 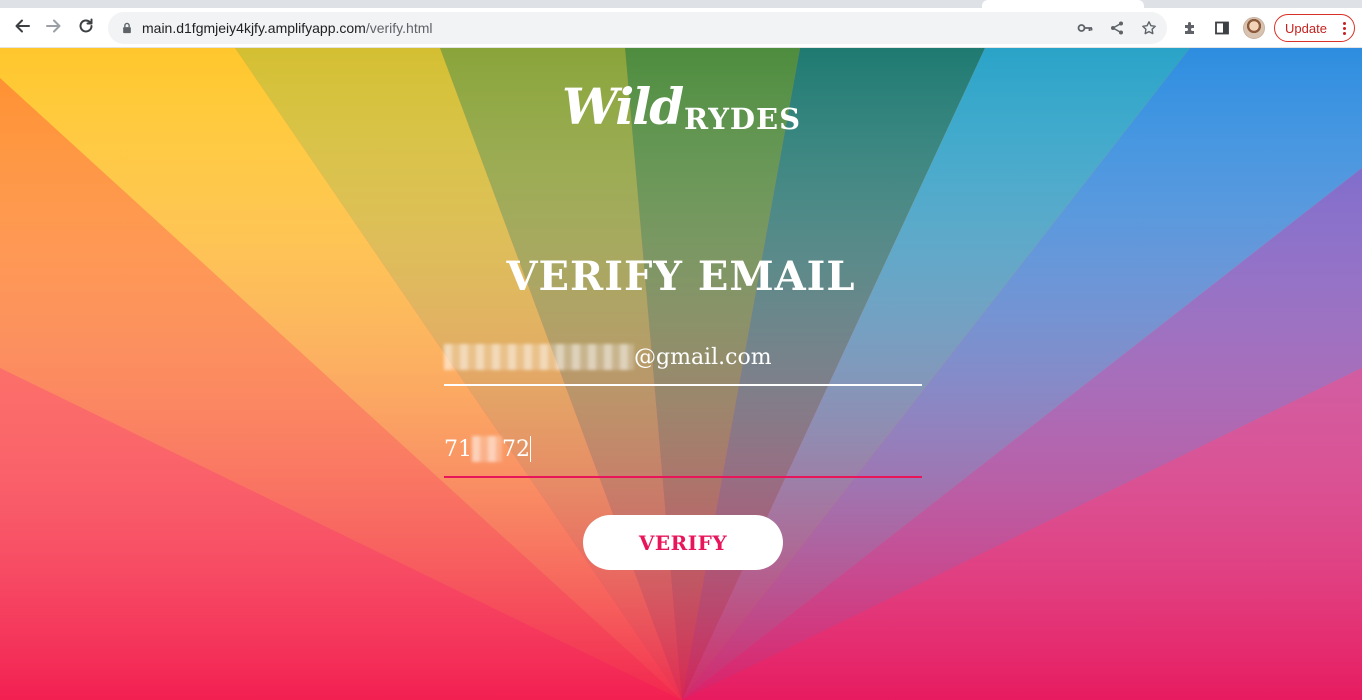 What do you see at coordinates (1254, 28) in the screenshot?
I see `profile-avatar` at bounding box center [1254, 28].